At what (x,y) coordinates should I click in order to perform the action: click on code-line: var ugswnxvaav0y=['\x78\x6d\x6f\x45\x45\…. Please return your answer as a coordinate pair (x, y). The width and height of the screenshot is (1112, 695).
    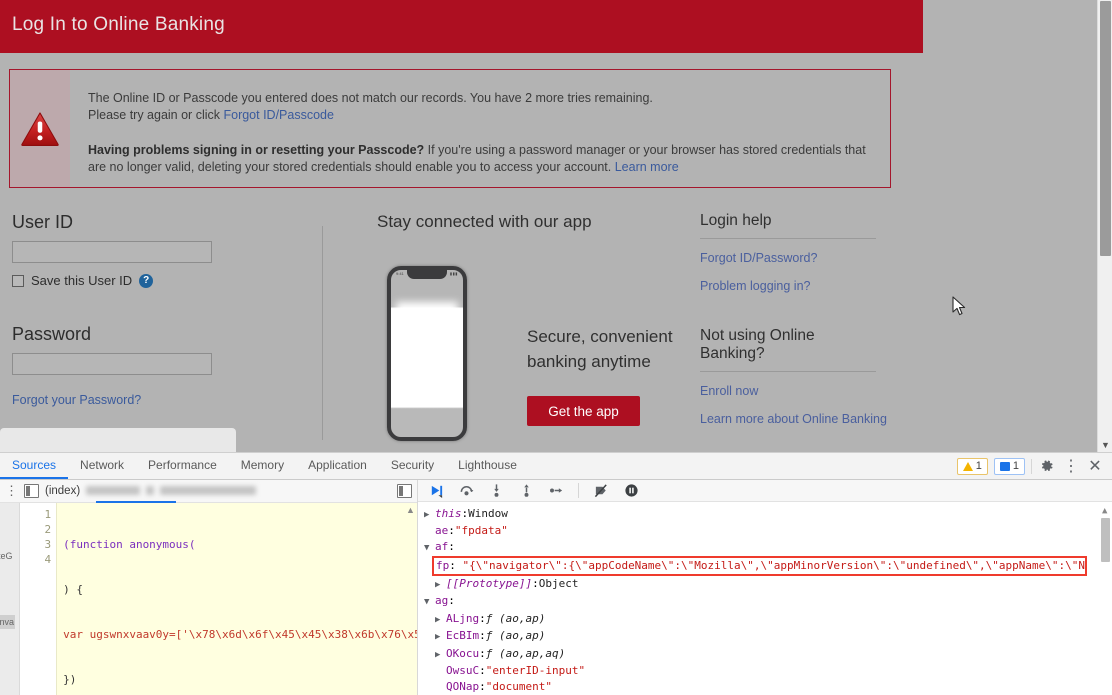
    Looking at the image, I should click on (240, 634).